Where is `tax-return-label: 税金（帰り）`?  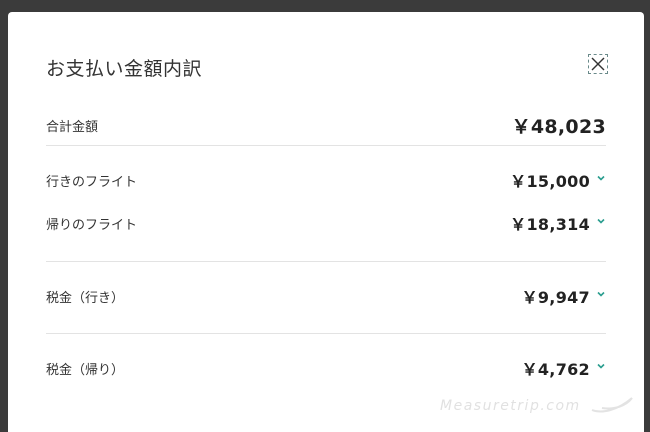
tax-return-label: 税金（帰り） is located at coordinates (85, 370).